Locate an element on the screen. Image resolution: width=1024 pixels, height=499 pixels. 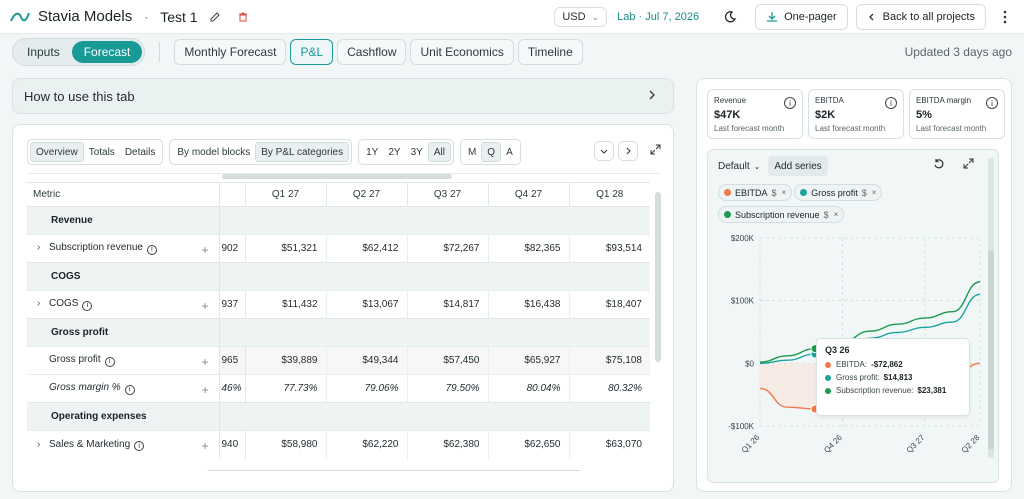
value-cell: $11,432 is located at coordinates (285, 304).